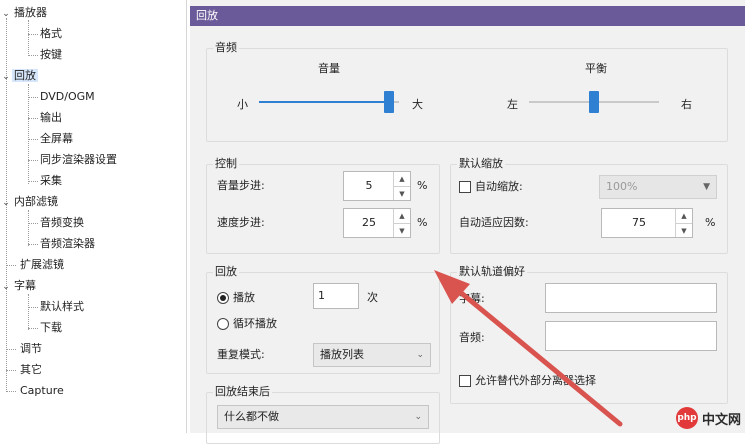 The height and width of the screenshot is (444, 745). Describe the element at coordinates (686, 418) in the screenshot. I see `php-logo: php` at that location.